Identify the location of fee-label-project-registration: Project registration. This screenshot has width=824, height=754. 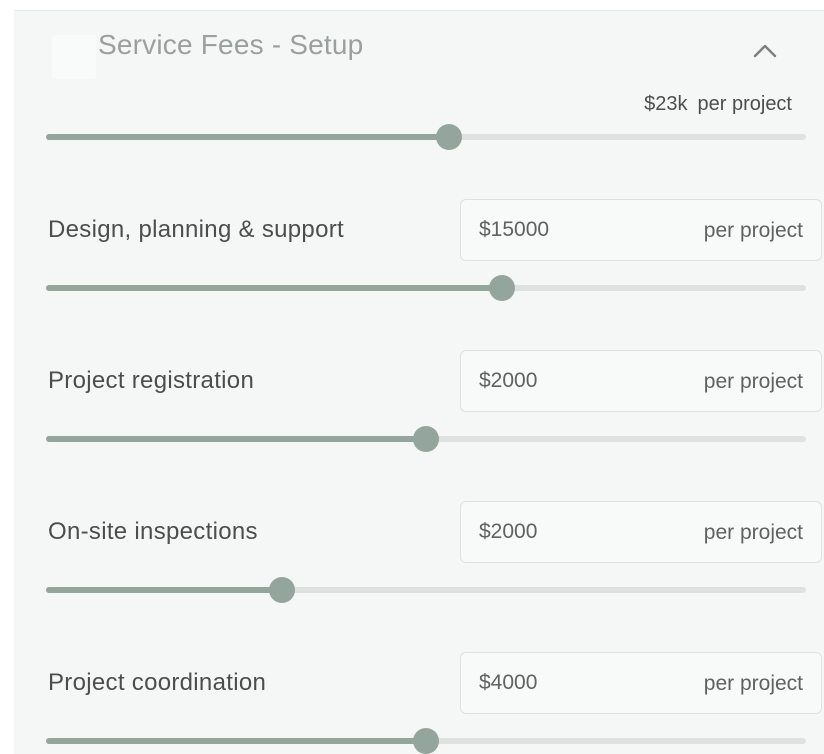
(151, 380).